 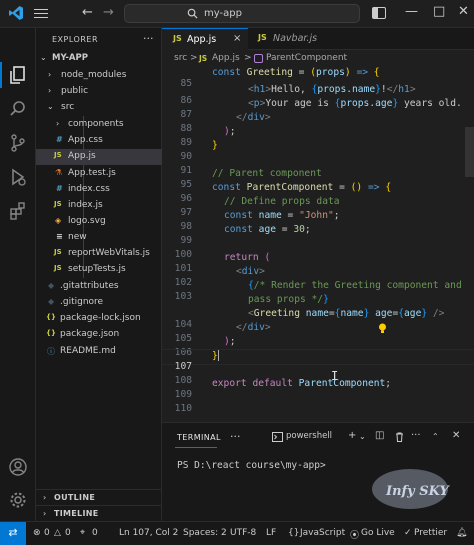 I want to click on ports-count: 0, so click(x=95, y=533).